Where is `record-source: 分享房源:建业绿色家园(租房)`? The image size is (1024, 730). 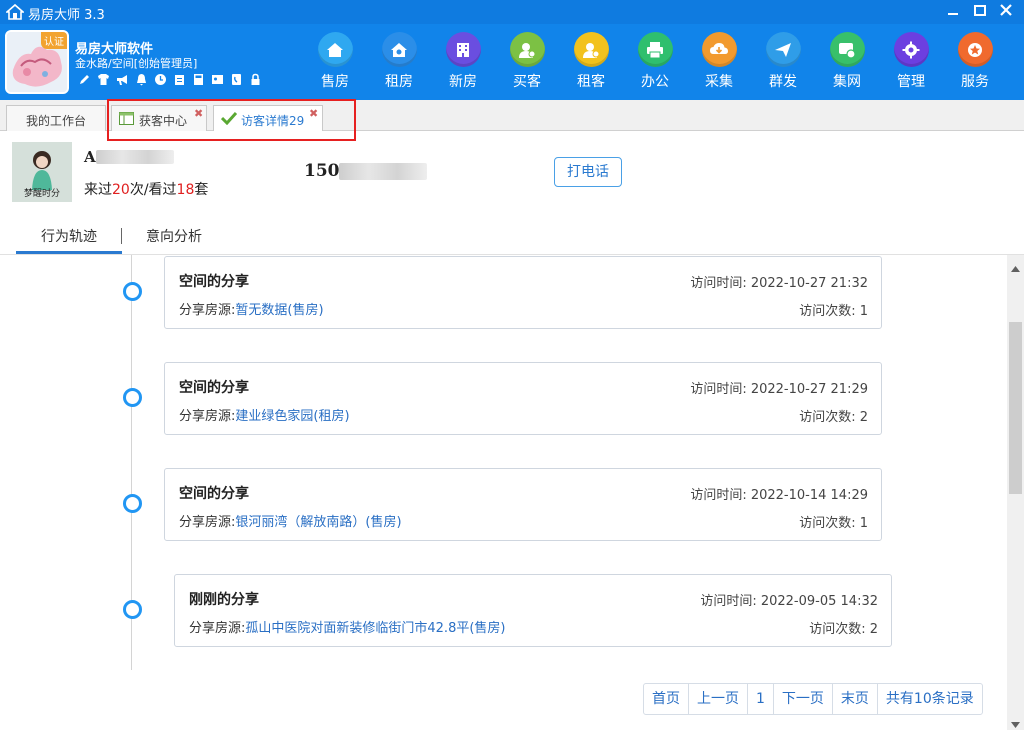
record-source: 分享房源:建业绿色家园(租房) is located at coordinates (264, 414).